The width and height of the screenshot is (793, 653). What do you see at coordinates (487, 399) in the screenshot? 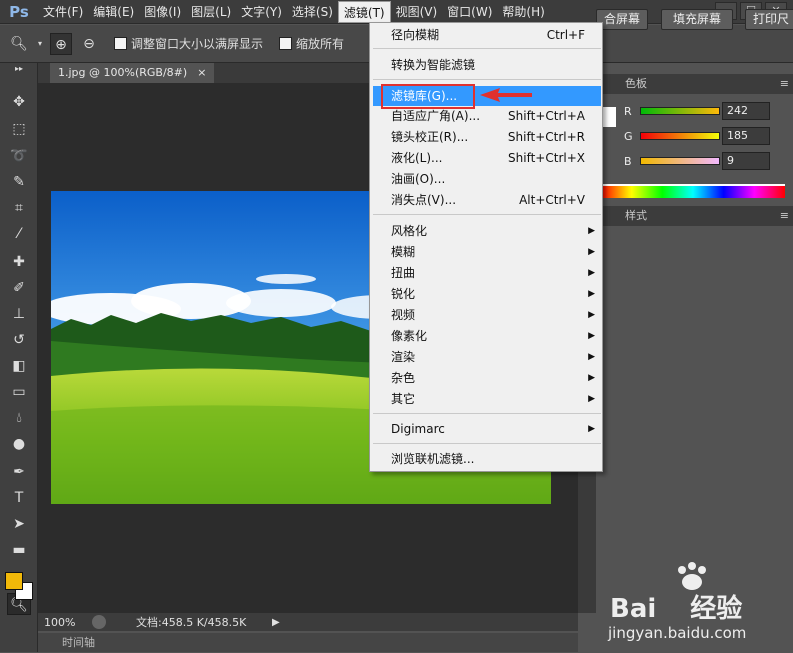
I see `menu-item-other: 其它 ▶` at bounding box center [487, 399].